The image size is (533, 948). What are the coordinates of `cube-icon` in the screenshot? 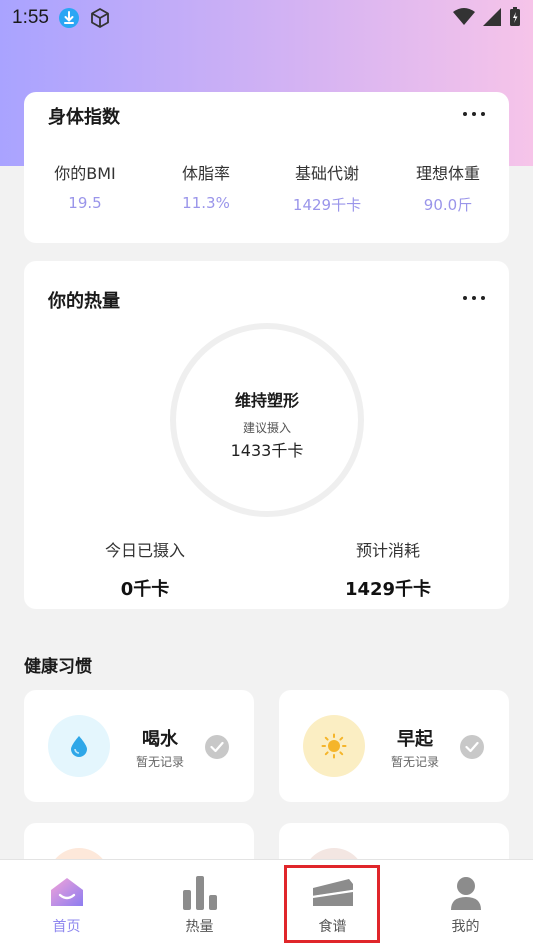 It's located at (100, 18).